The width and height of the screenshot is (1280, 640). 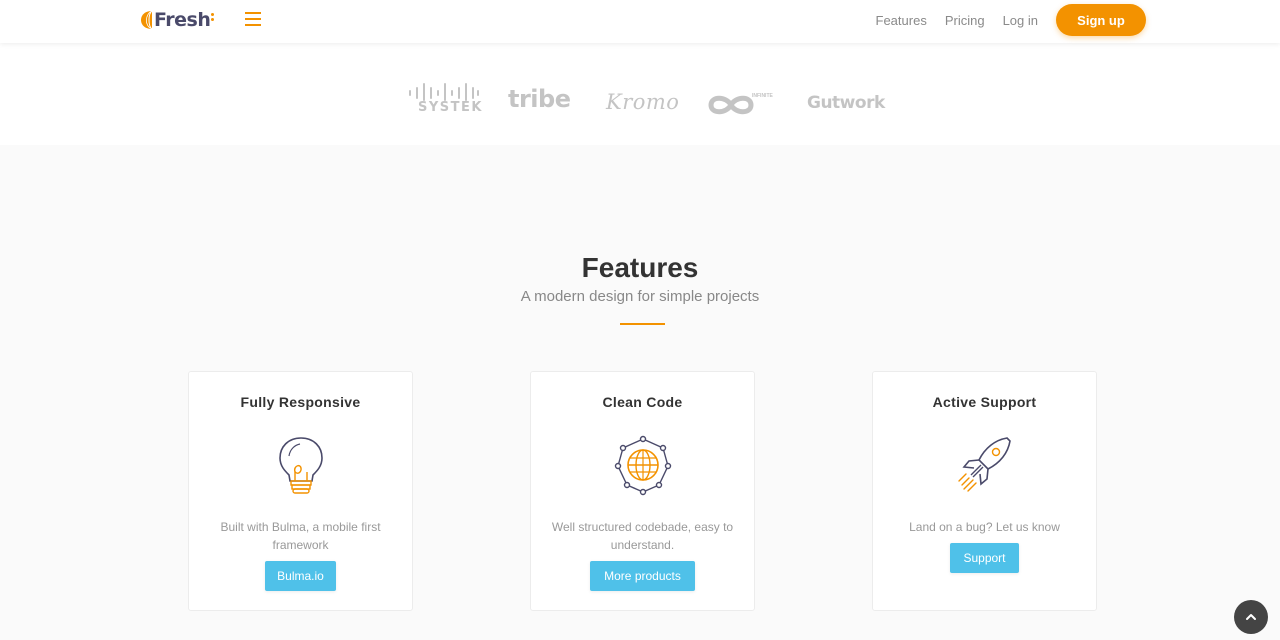 What do you see at coordinates (846, 103) in the screenshot?
I see `client-logo-gutwork: Gutwork` at bounding box center [846, 103].